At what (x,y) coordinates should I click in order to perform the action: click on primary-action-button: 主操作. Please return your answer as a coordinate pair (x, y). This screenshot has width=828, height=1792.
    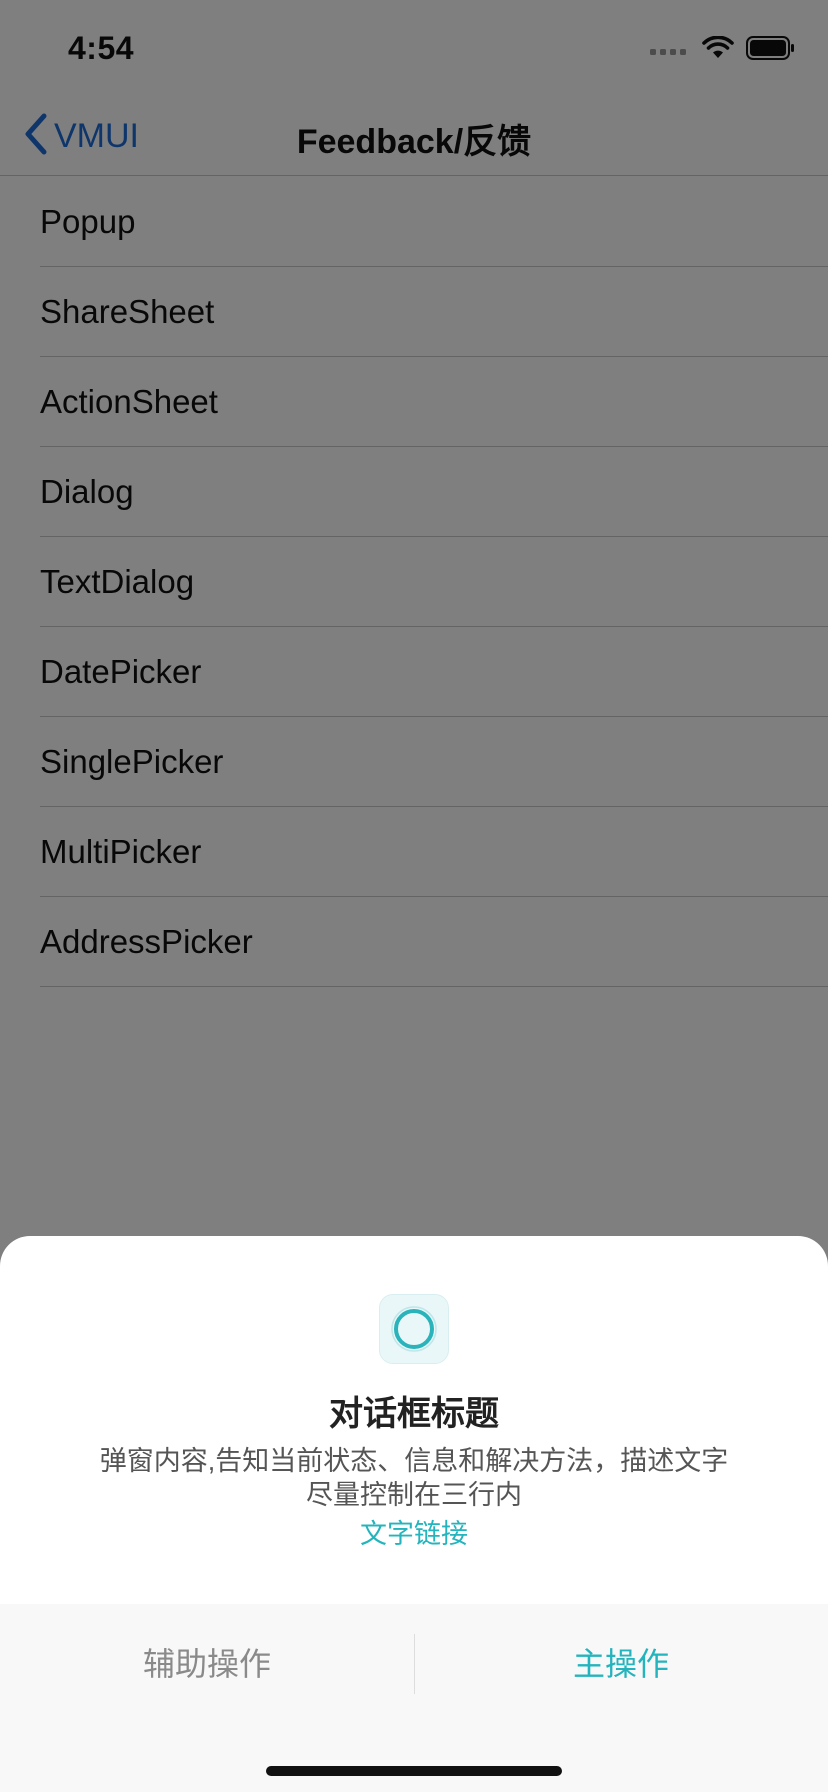
    Looking at the image, I should click on (621, 1662).